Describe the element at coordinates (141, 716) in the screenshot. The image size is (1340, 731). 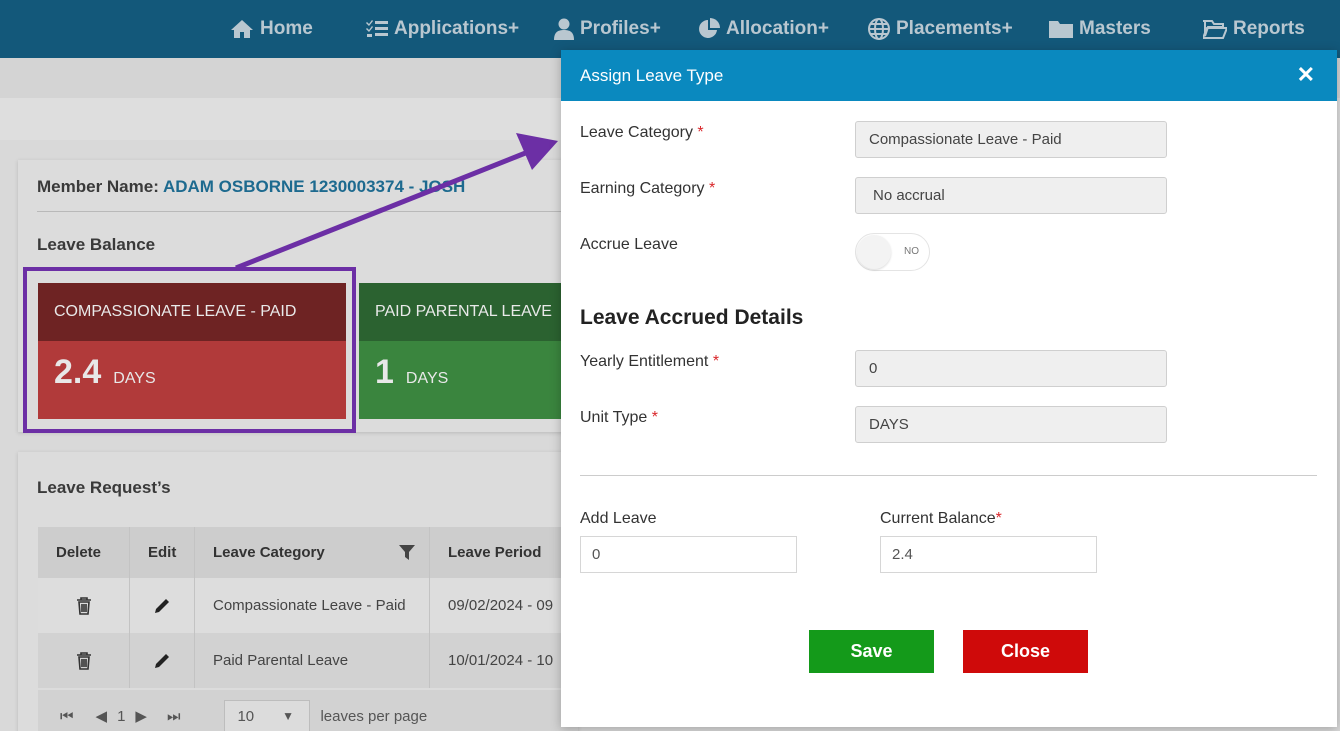
I see `next-page-icon: ▶` at that location.